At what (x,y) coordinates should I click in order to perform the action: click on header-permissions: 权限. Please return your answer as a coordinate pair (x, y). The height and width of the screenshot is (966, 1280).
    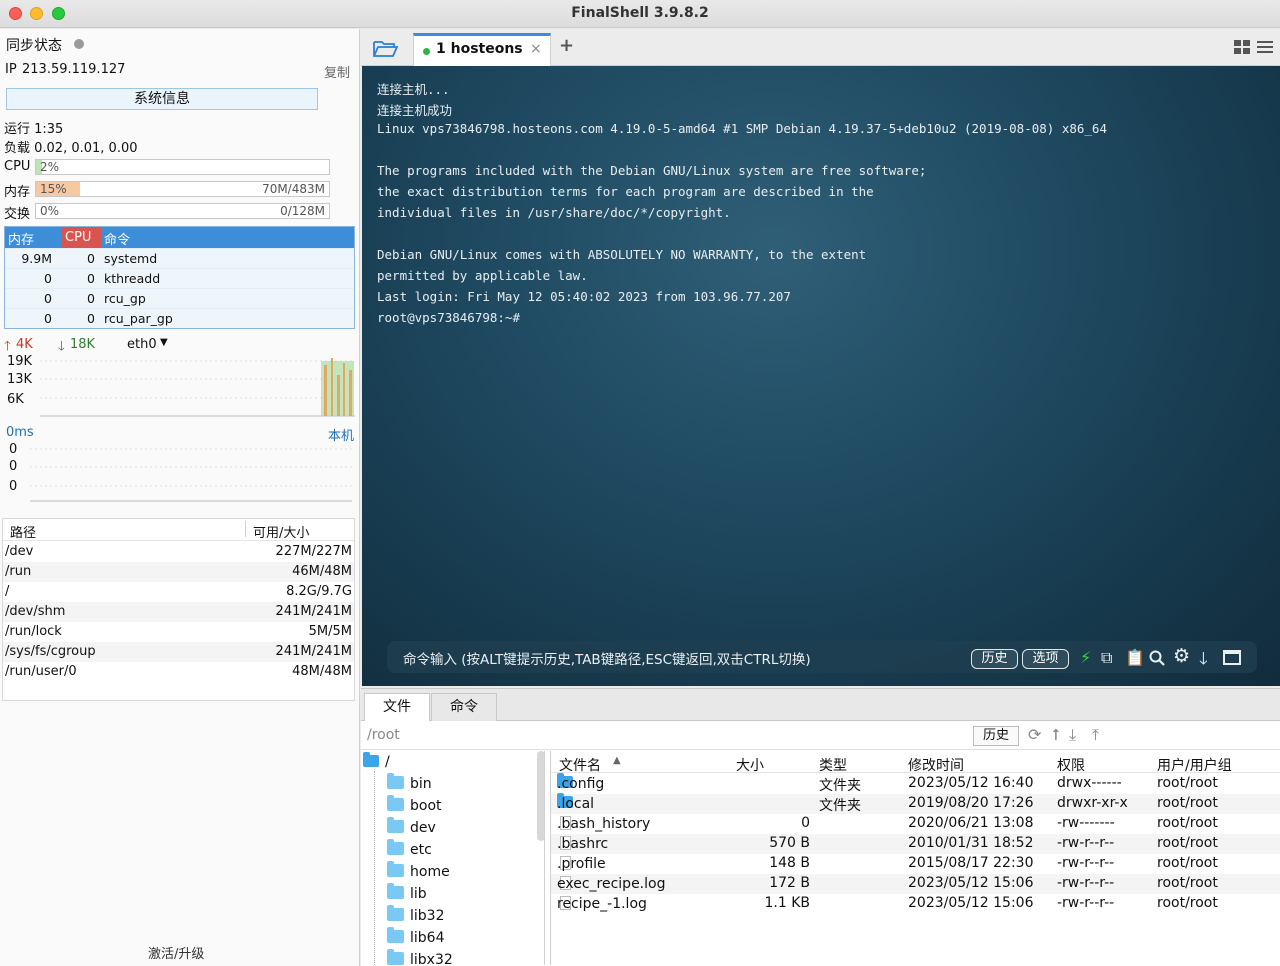
    Looking at the image, I should click on (1071, 765).